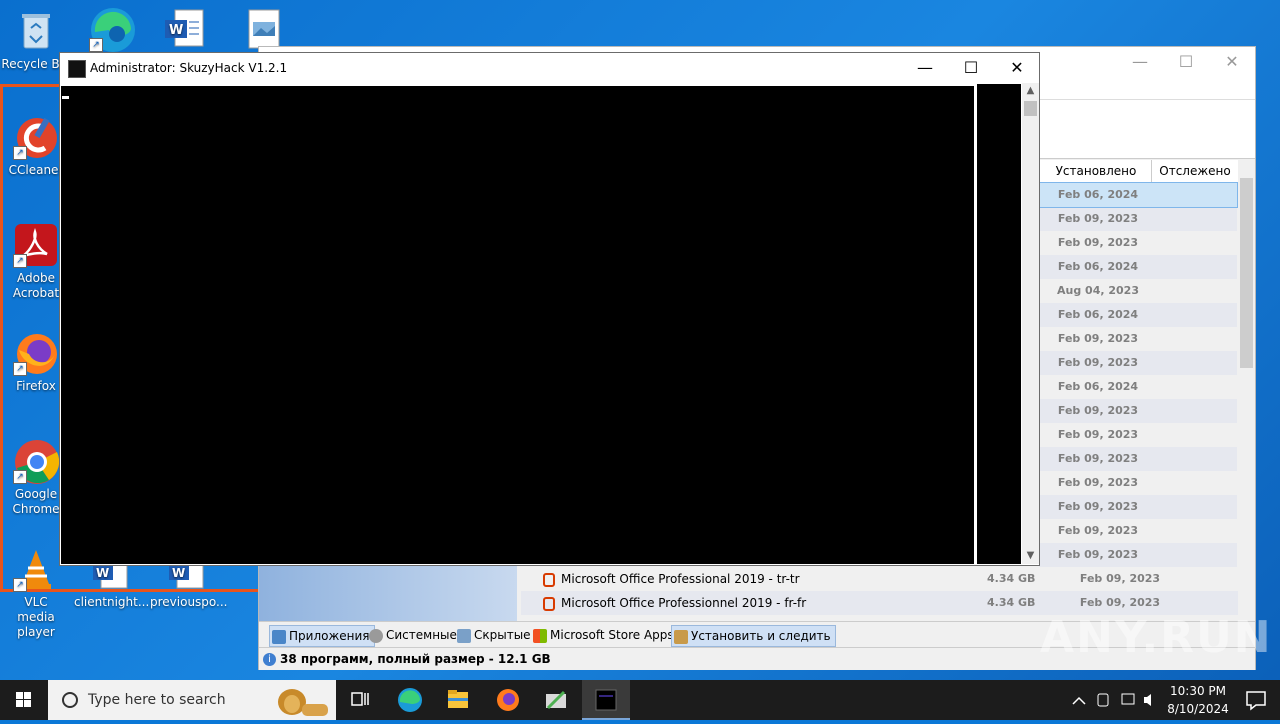 The height and width of the screenshot is (724, 1280). I want to click on folder-icon, so click(458, 699).